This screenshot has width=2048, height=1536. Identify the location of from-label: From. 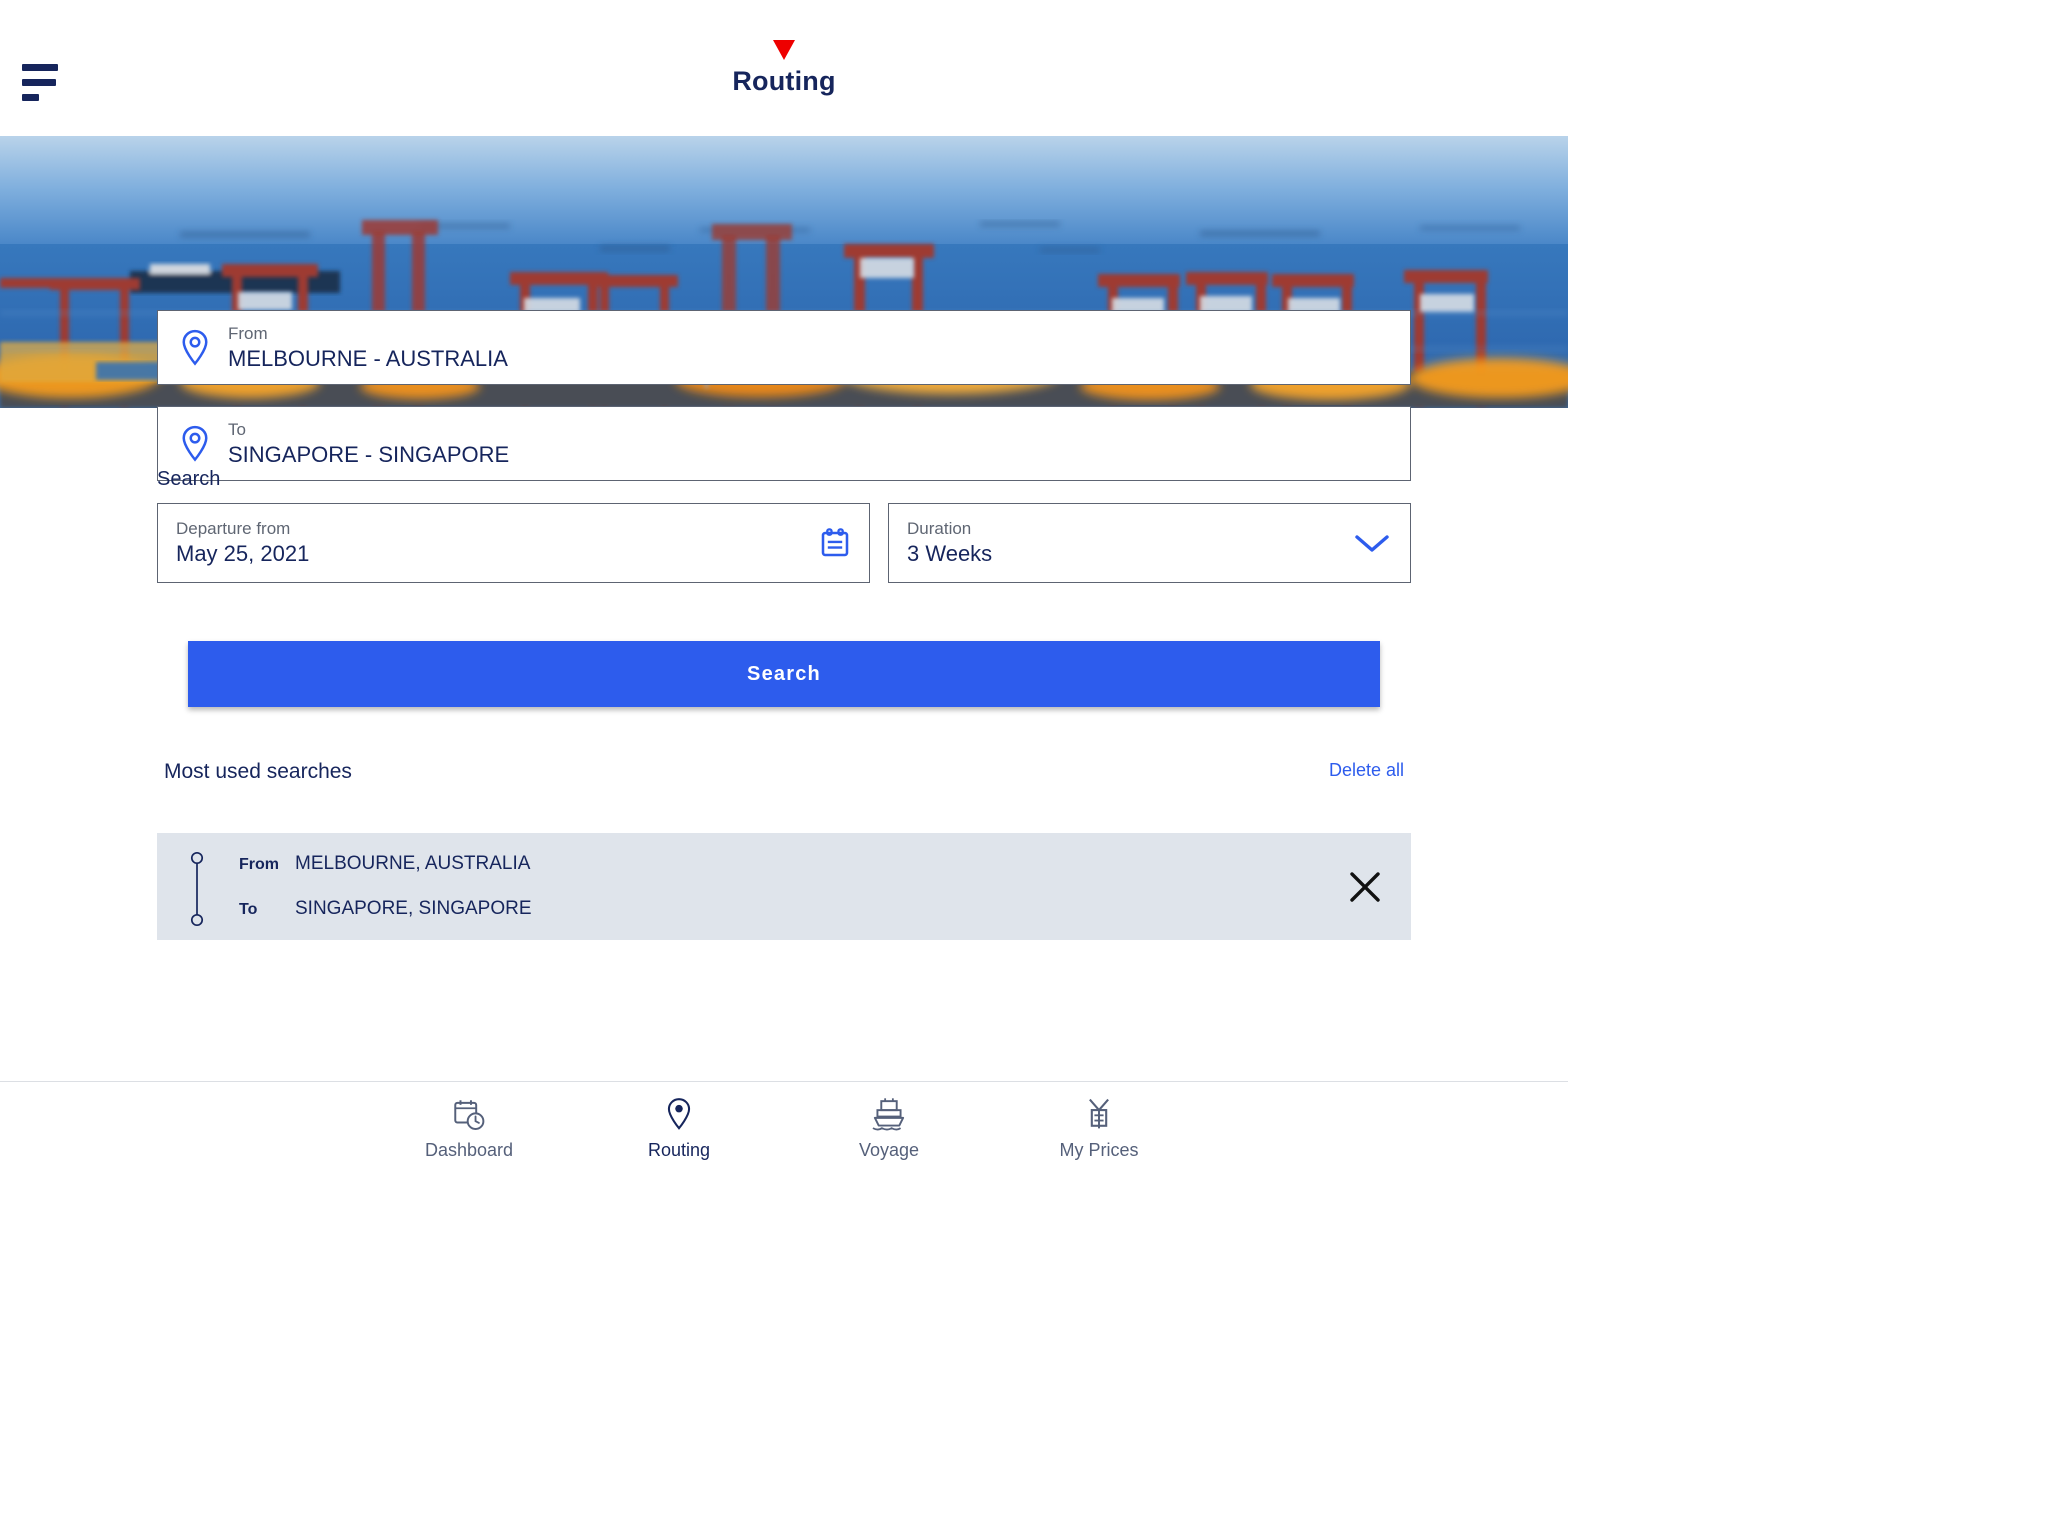
(248, 333).